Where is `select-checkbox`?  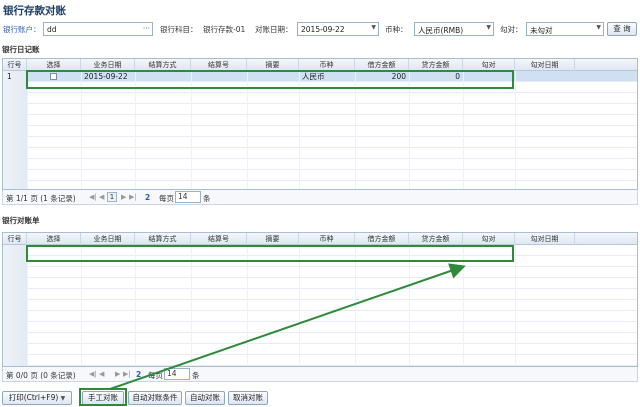 select-checkbox is located at coordinates (53, 76).